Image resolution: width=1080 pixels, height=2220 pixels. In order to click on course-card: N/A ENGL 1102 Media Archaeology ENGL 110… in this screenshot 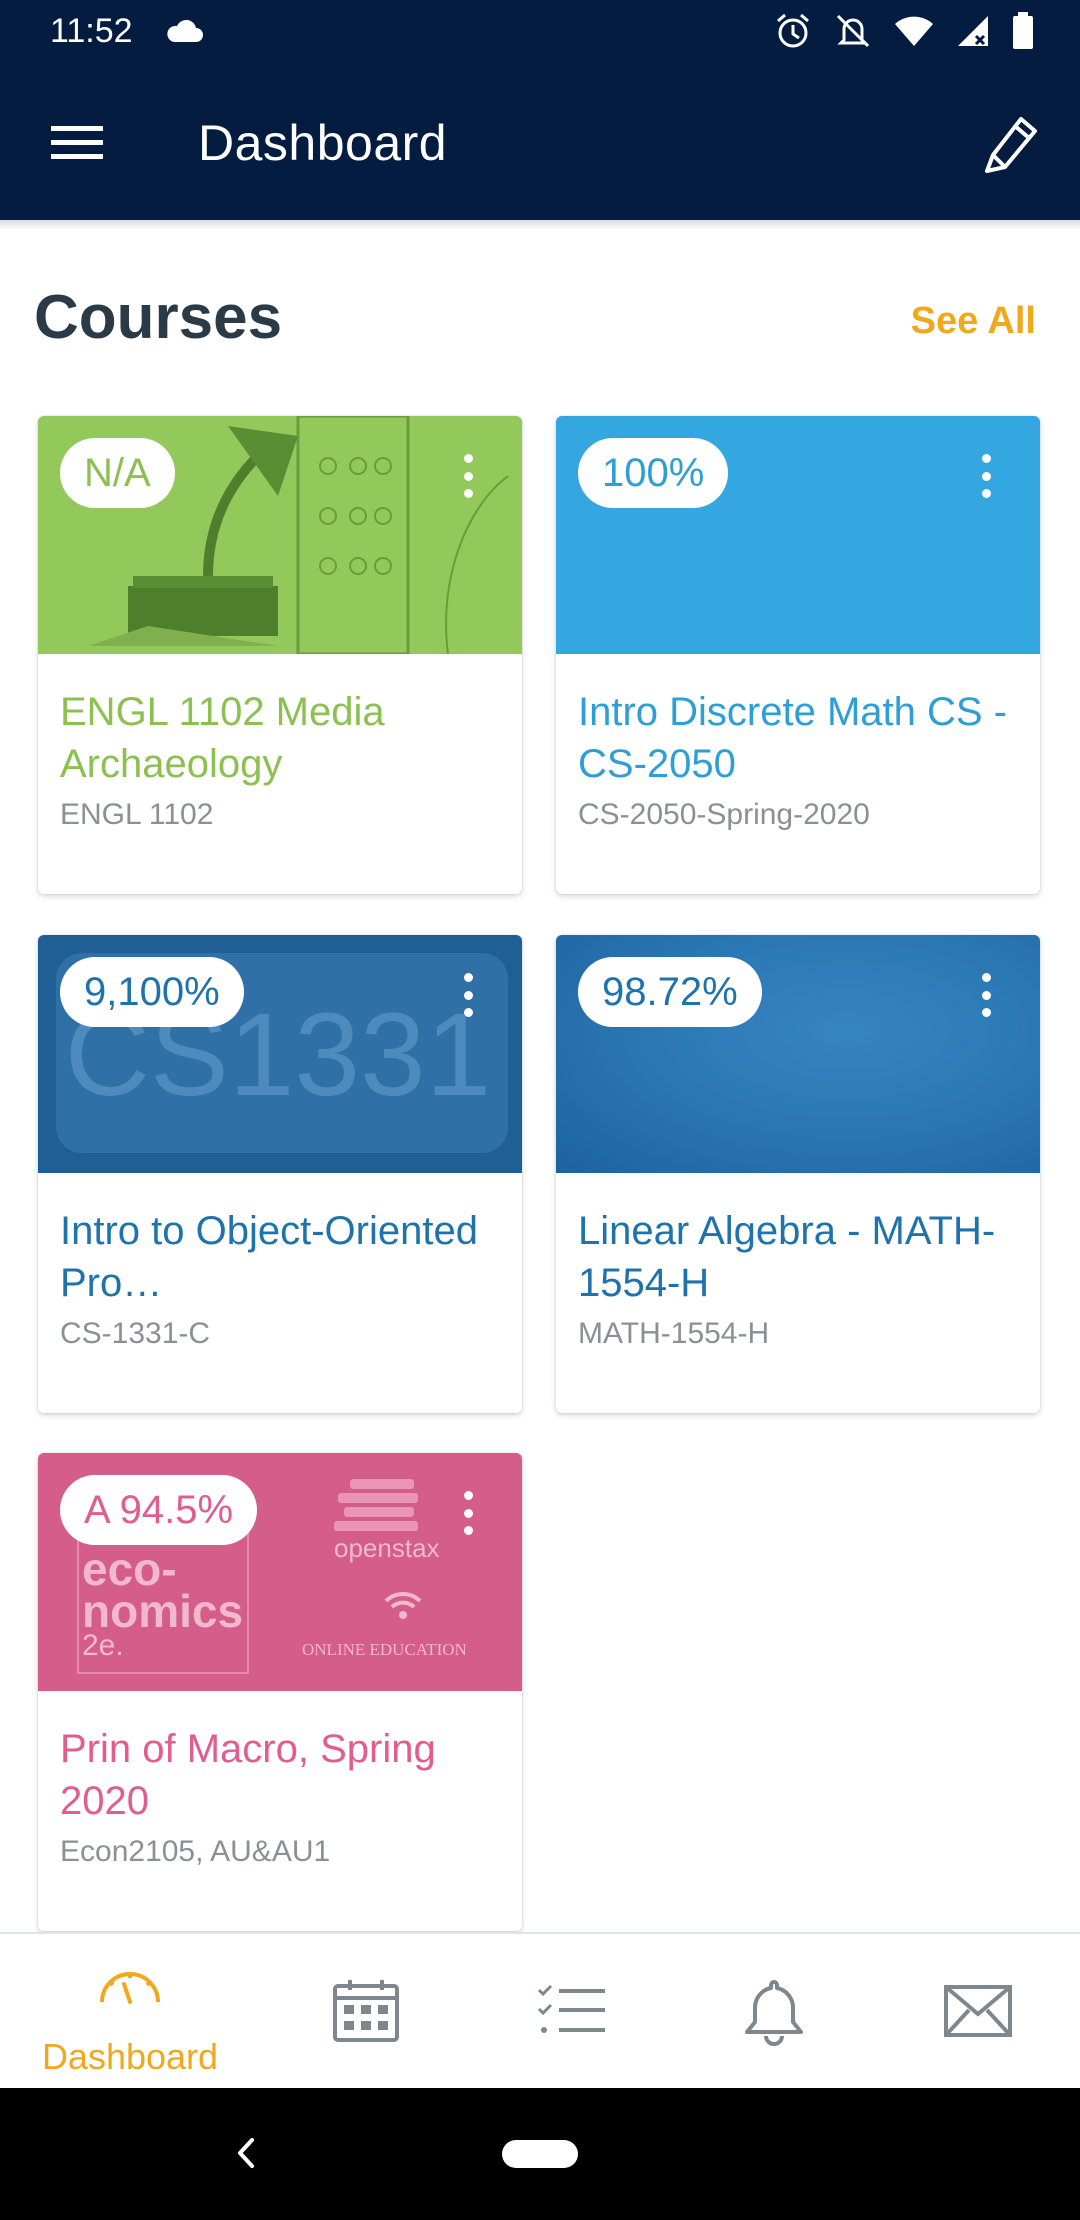, I will do `click(280, 655)`.